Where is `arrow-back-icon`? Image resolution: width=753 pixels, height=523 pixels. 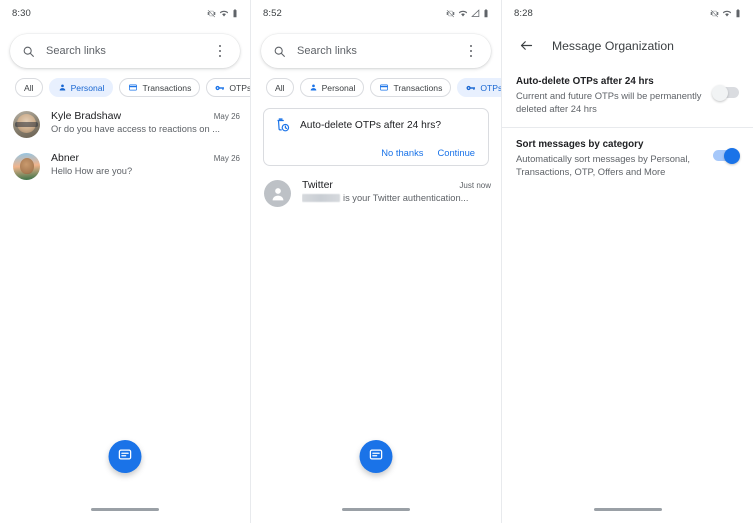 arrow-back-icon is located at coordinates (526, 45).